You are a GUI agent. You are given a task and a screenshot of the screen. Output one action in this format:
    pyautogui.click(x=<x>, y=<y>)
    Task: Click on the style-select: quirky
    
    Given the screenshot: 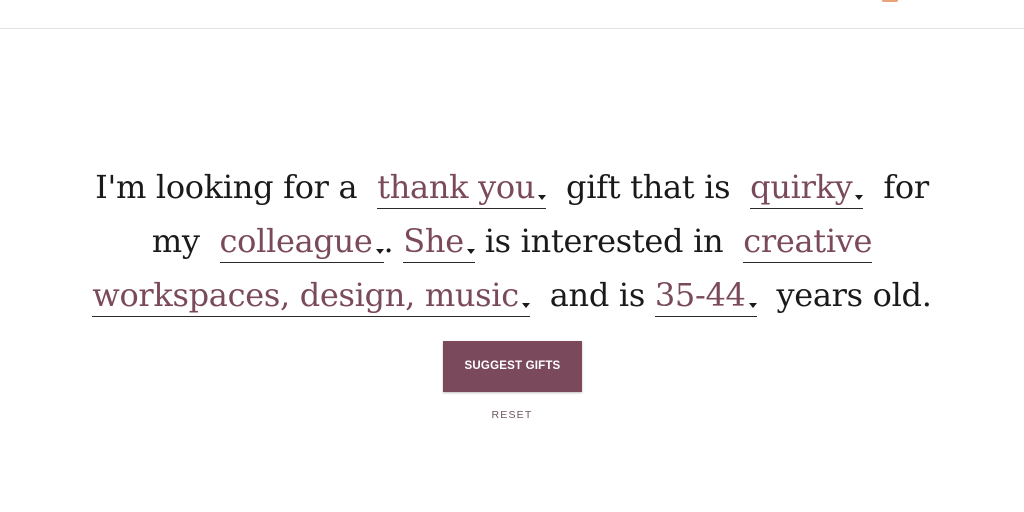 What is the action you would take?
    pyautogui.click(x=807, y=188)
    